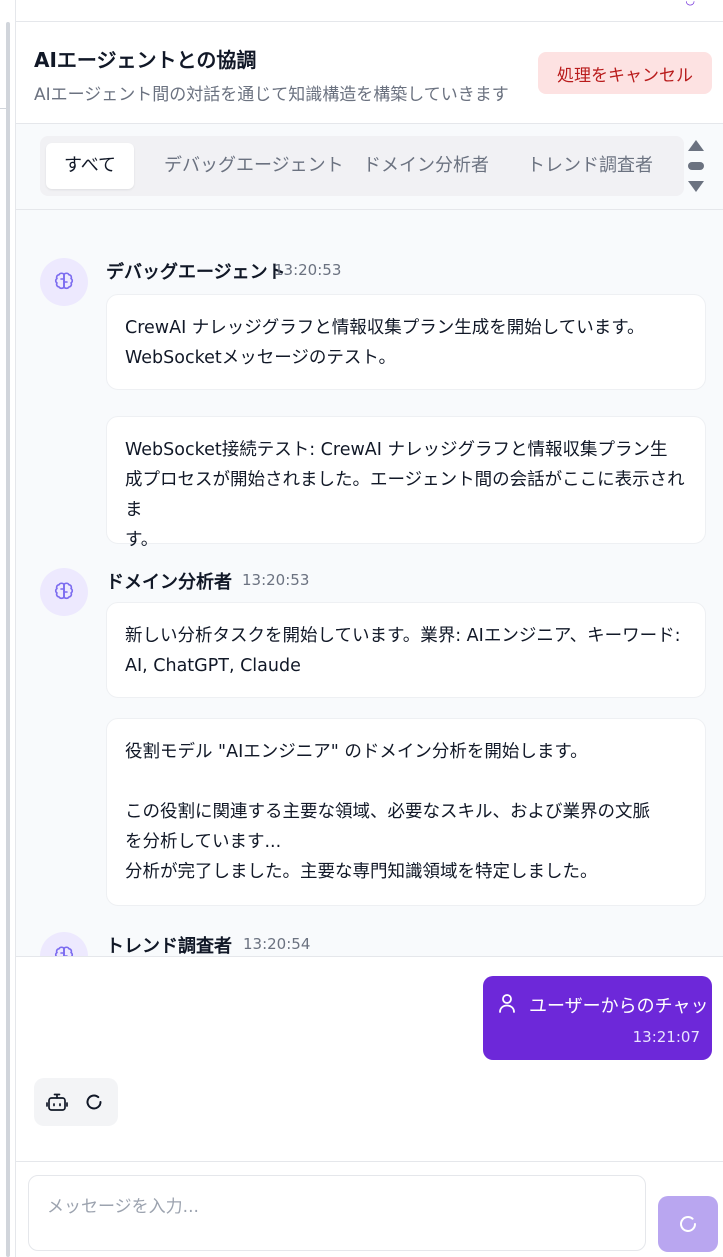 This screenshot has width=723, height=1257. Describe the element at coordinates (169, 946) in the screenshot. I see `agent-name: トレンド調査者` at that location.